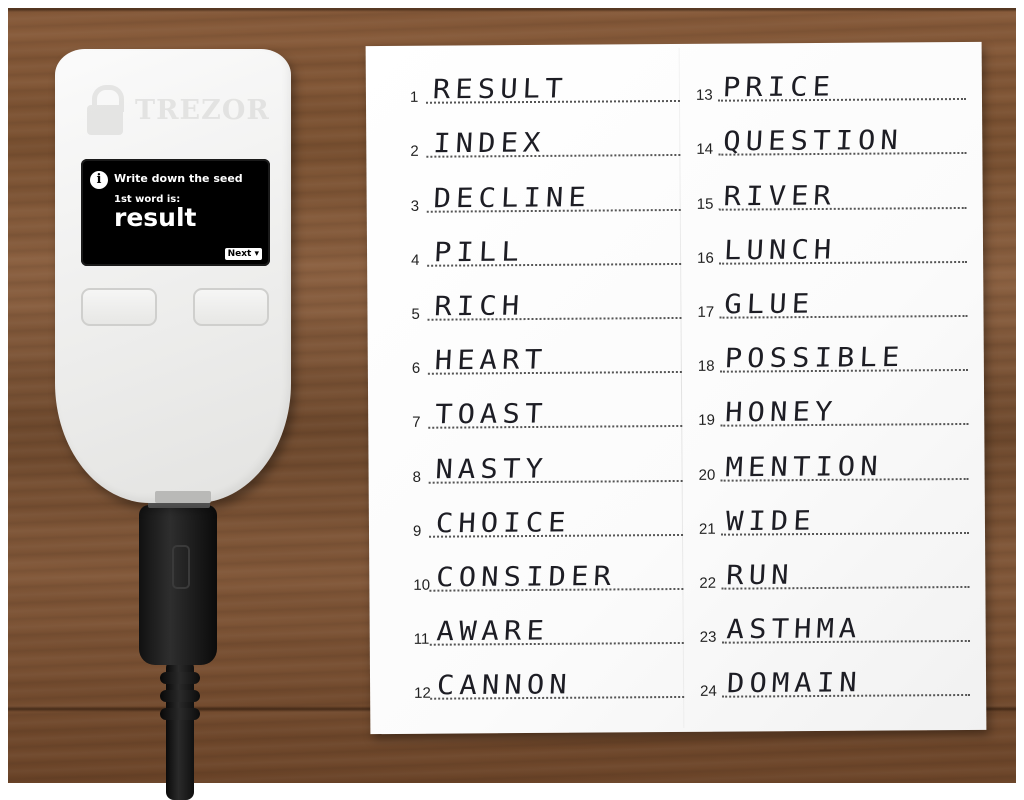  What do you see at coordinates (489, 143) in the screenshot?
I see `seed-word: INDEX` at bounding box center [489, 143].